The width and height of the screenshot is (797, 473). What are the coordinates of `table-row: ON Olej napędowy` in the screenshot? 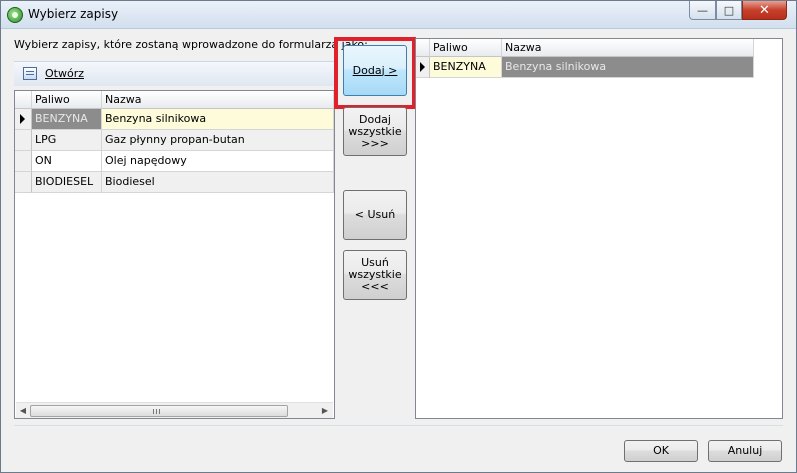 It's located at (174, 161).